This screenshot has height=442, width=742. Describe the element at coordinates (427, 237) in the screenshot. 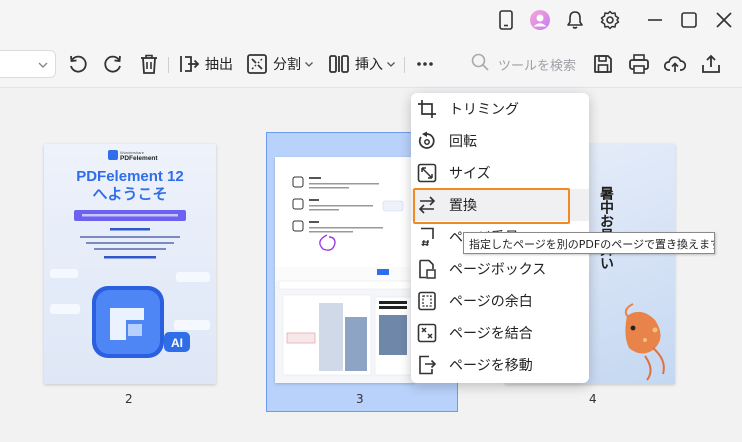

I see `page-number-icon` at that location.